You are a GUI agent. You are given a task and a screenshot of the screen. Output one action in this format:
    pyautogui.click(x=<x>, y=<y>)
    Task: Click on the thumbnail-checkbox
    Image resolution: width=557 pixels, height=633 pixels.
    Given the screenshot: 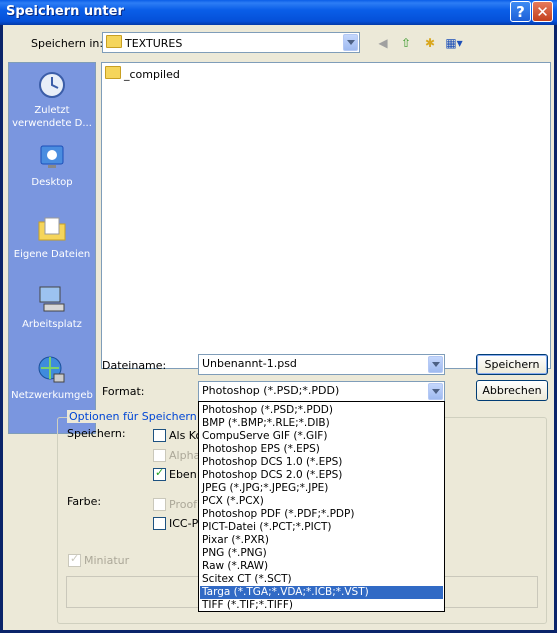 What is the action you would take?
    pyautogui.click(x=74, y=559)
    